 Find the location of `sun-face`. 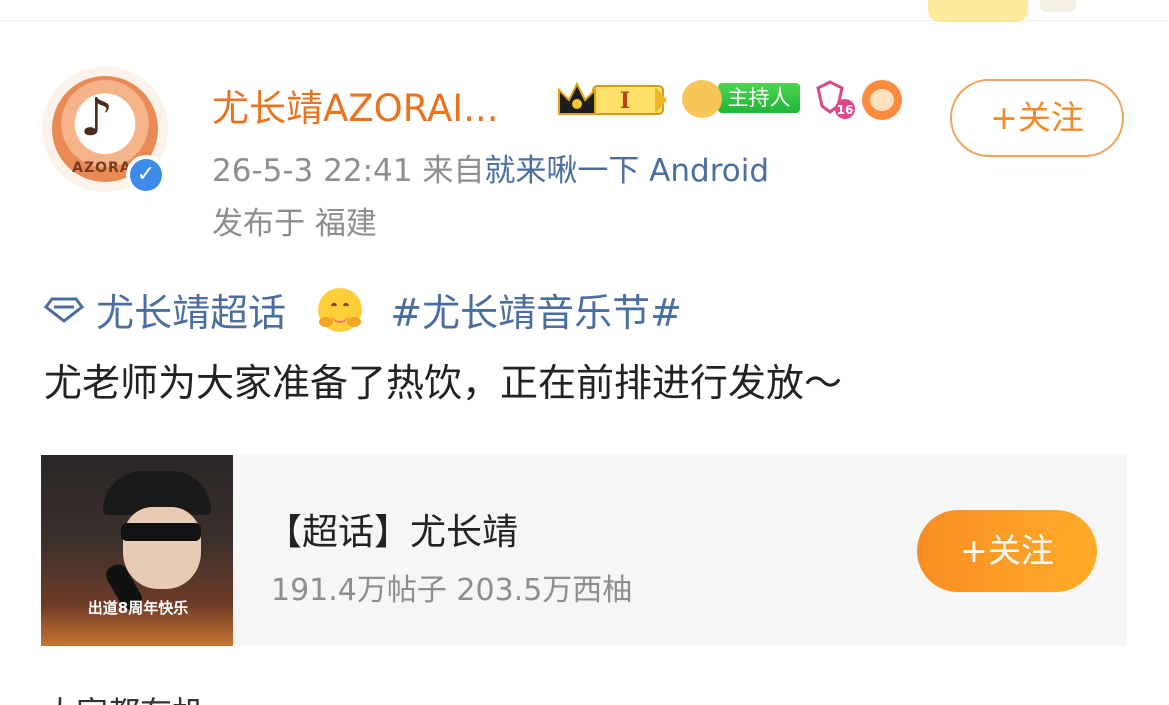

sun-face is located at coordinates (882, 100).